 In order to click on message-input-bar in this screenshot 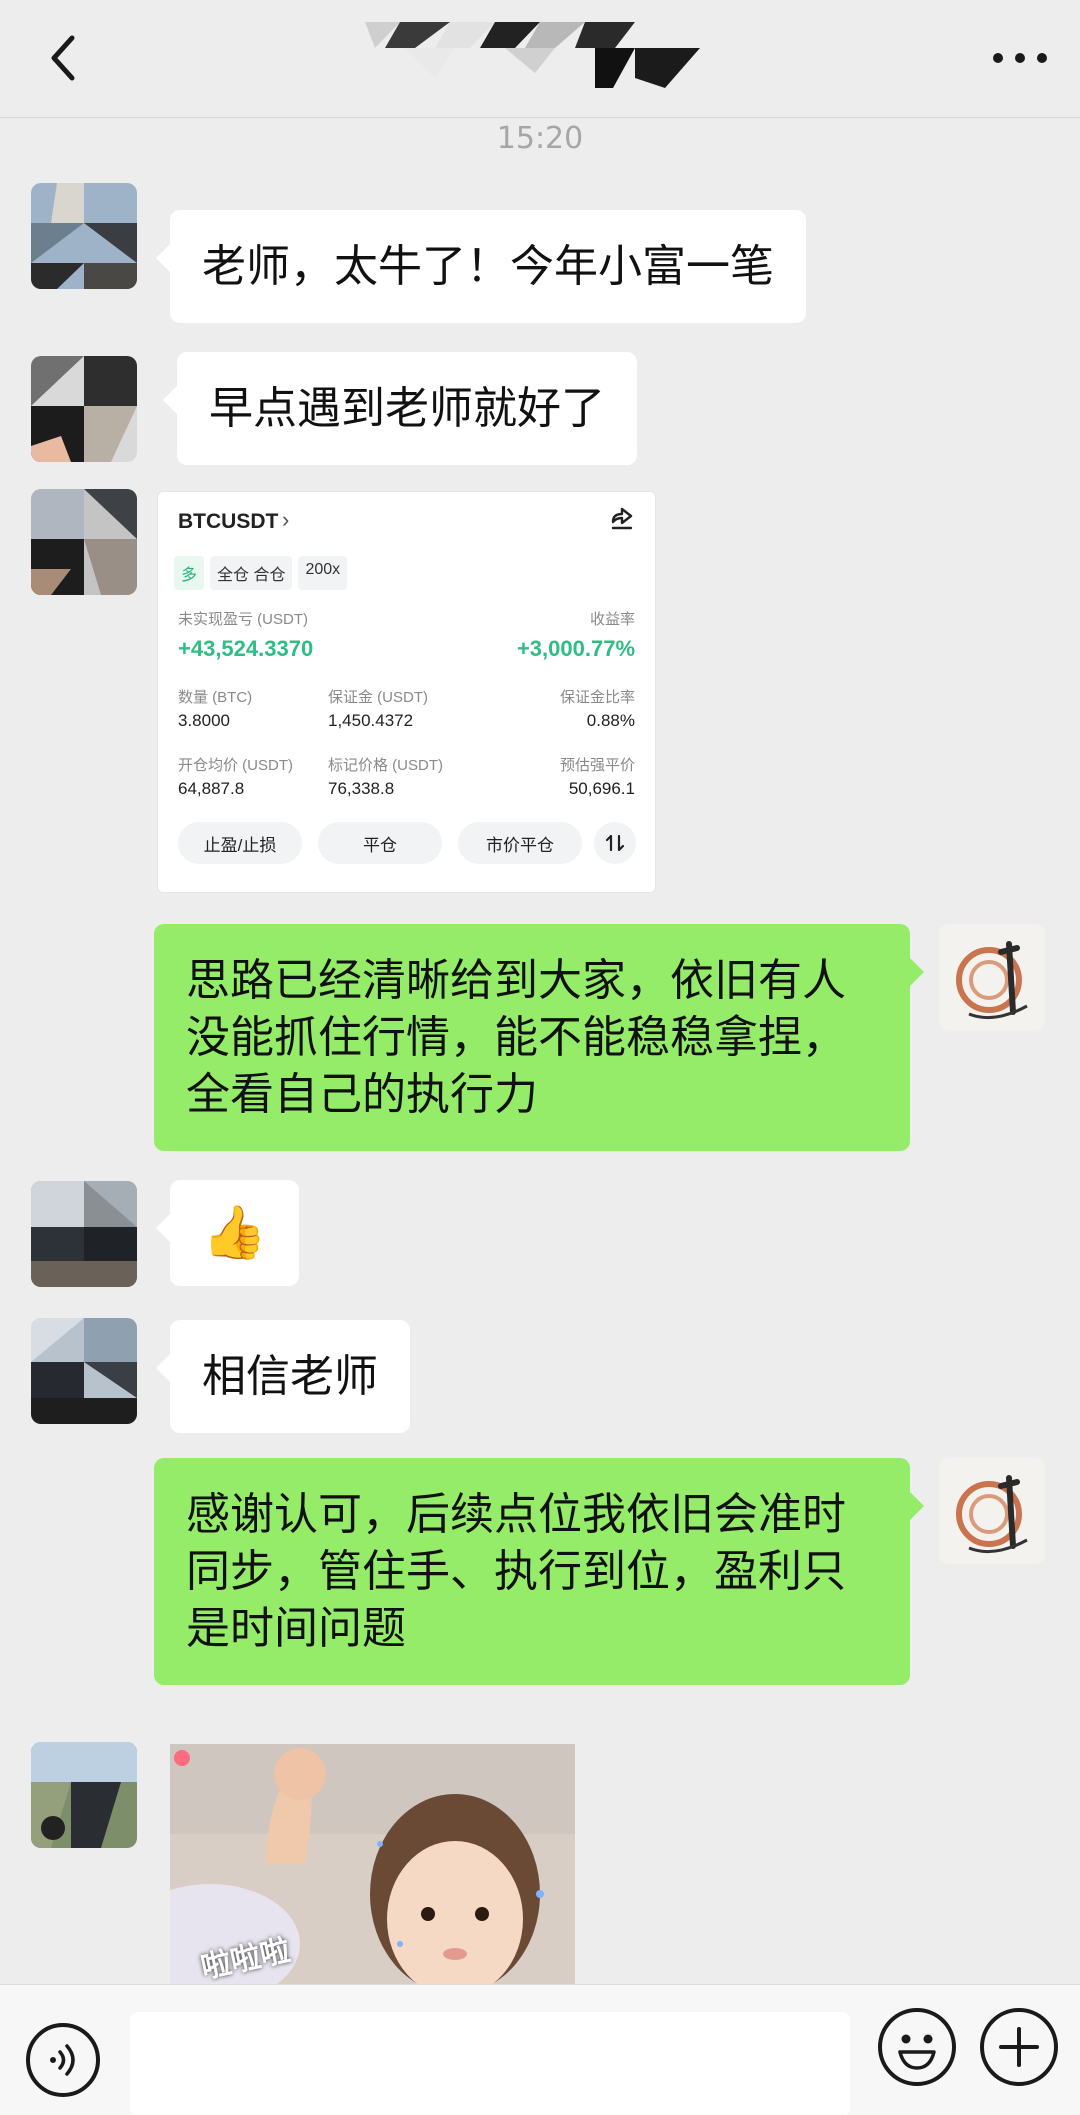, I will do `click(540, 2049)`.